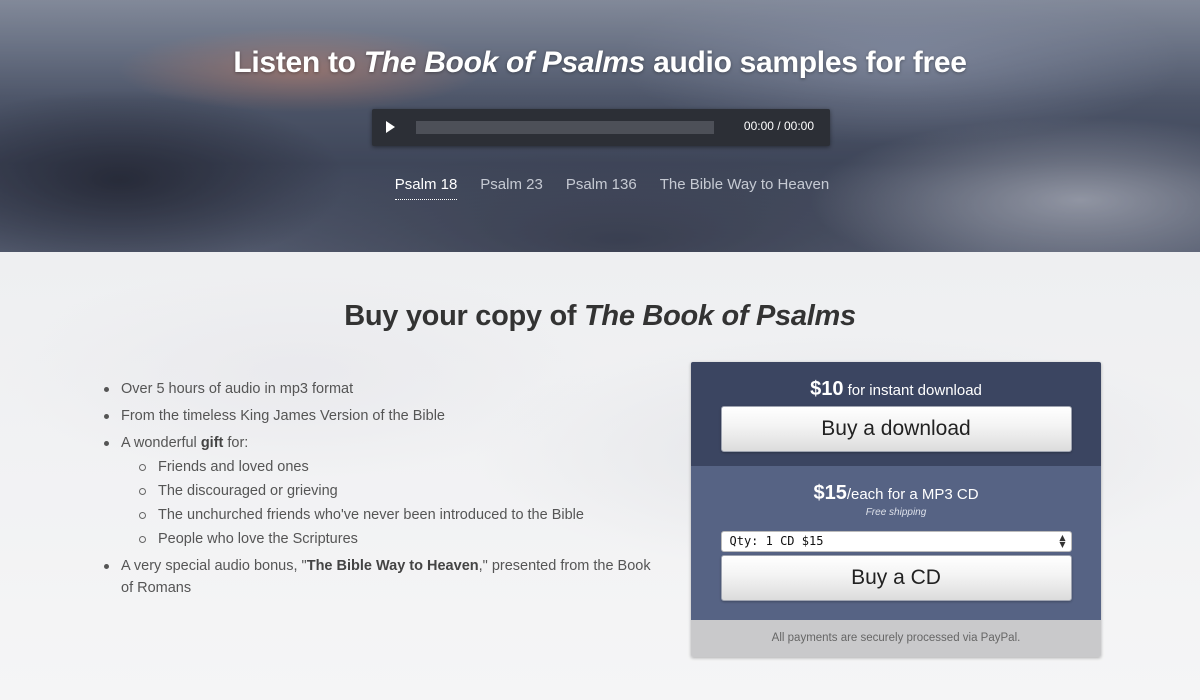  I want to click on time-display: 00:00 / 00:00, so click(779, 126).